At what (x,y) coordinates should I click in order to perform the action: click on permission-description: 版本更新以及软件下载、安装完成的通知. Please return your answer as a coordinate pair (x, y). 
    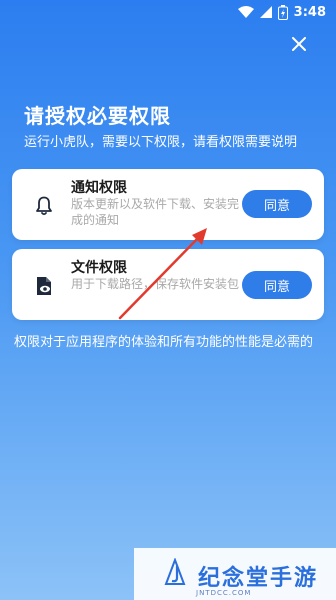
    Looking at the image, I should click on (155, 212).